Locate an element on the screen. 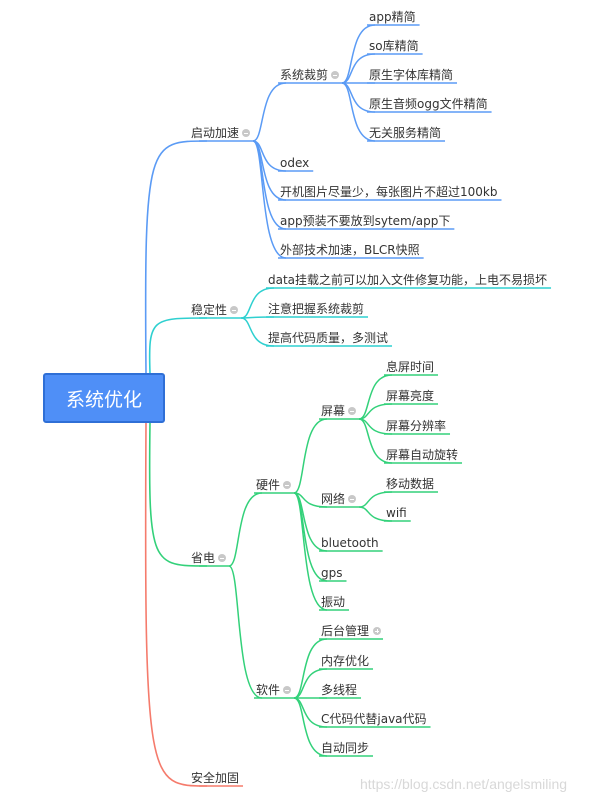  leaf-node: 移动数据 is located at coordinates (410, 484).